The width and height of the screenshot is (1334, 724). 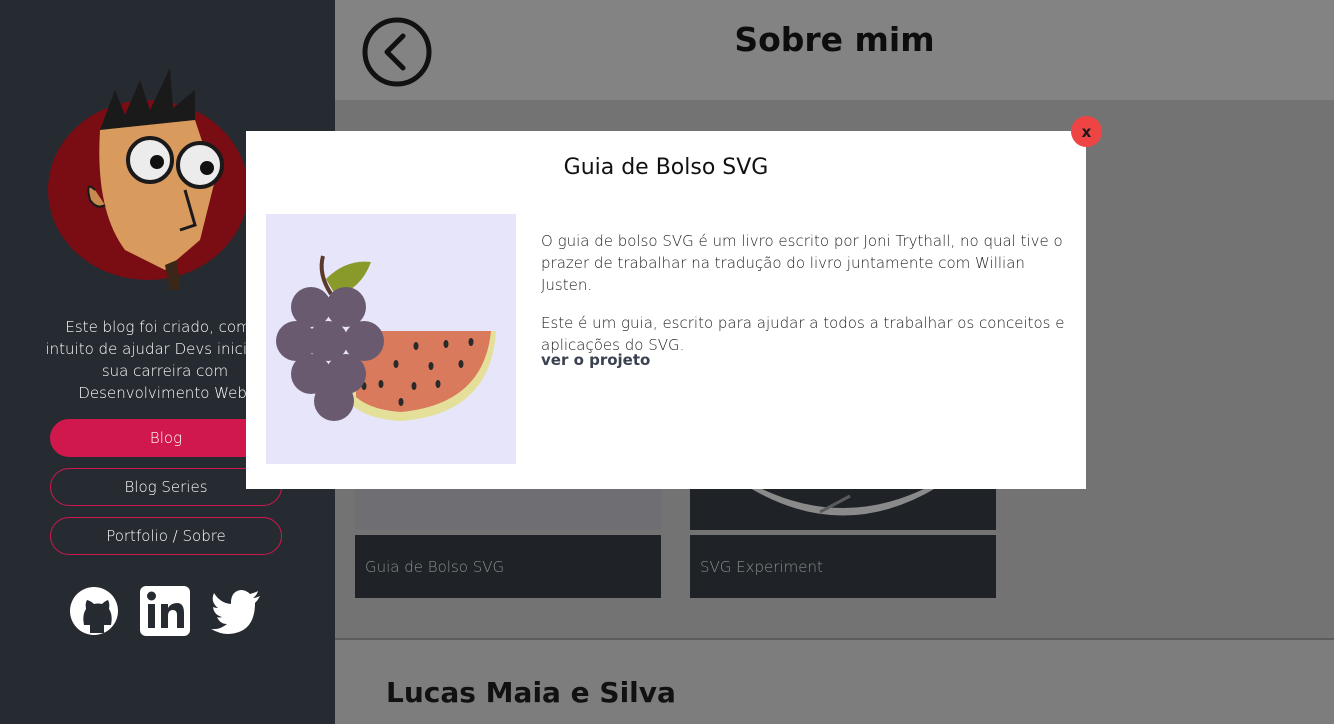 What do you see at coordinates (1086, 131) in the screenshot?
I see `close-button: x` at bounding box center [1086, 131].